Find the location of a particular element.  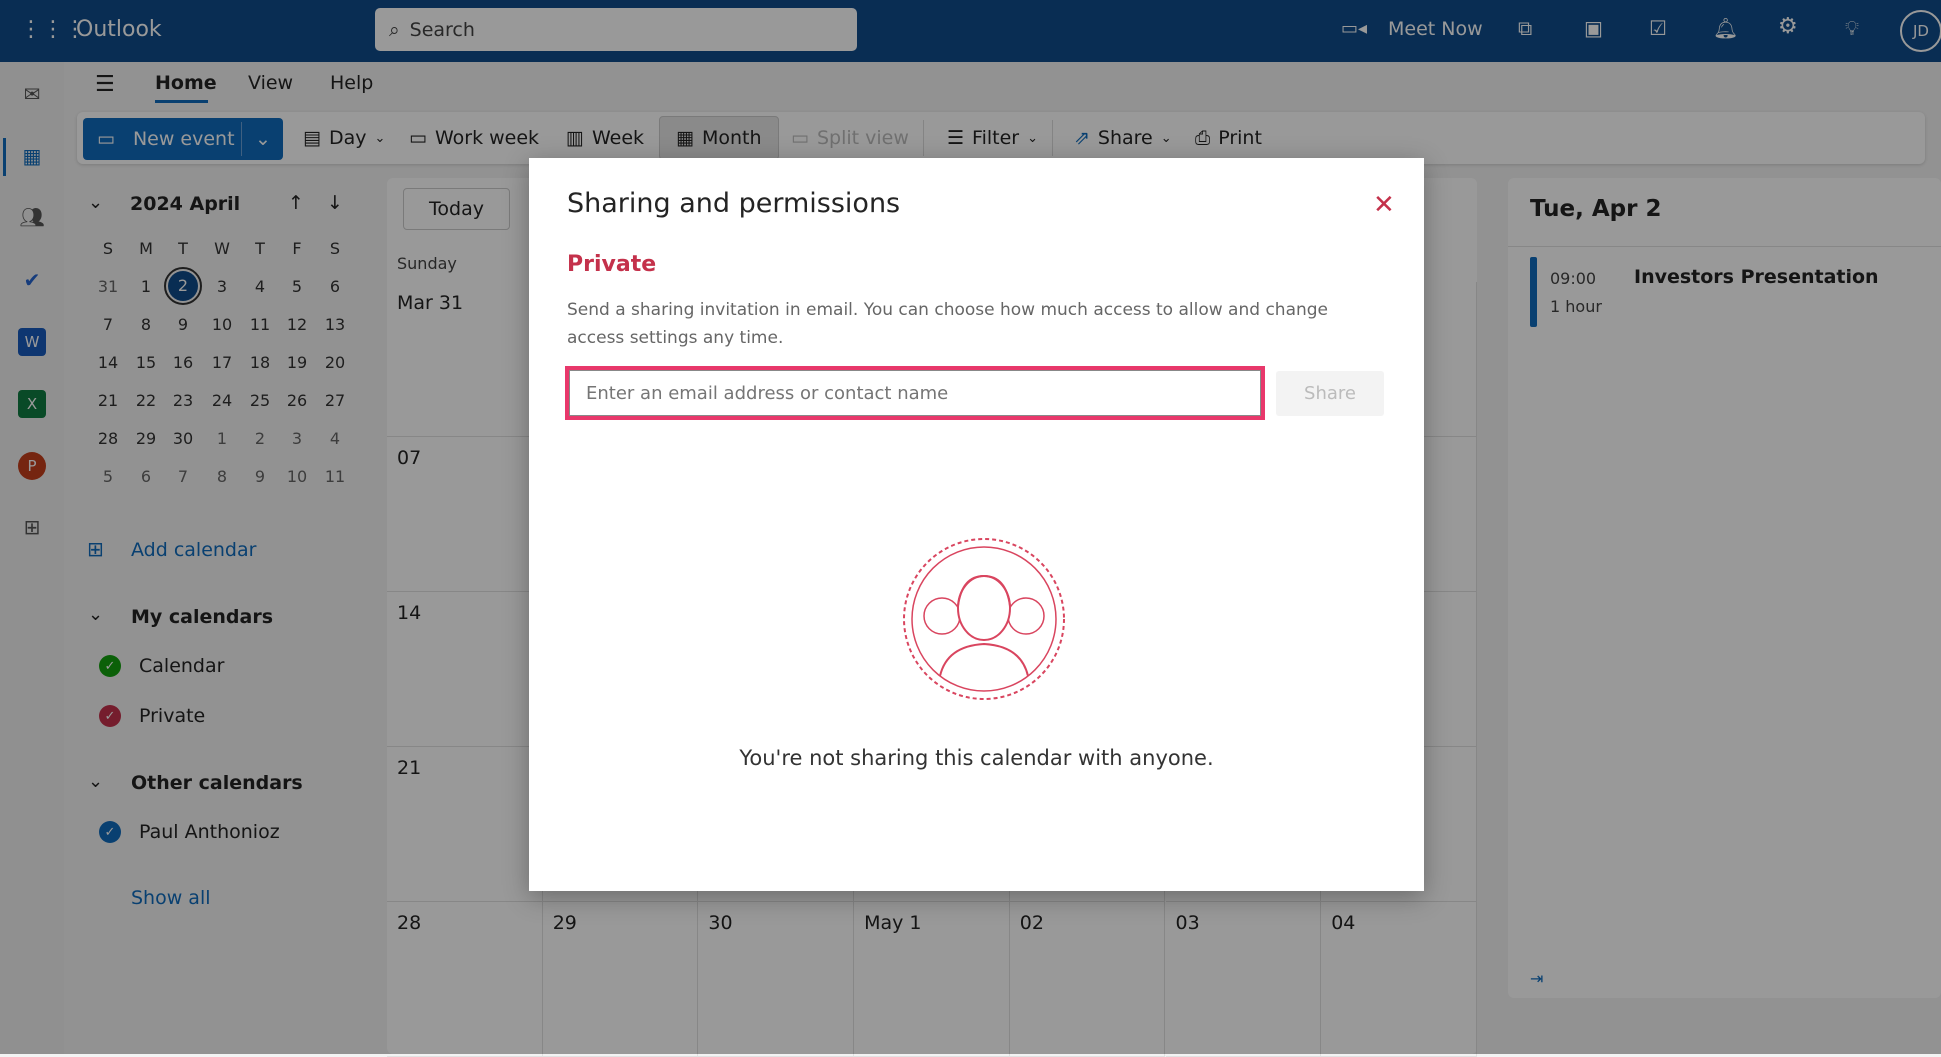

share-submit-button: Share is located at coordinates (1330, 393).